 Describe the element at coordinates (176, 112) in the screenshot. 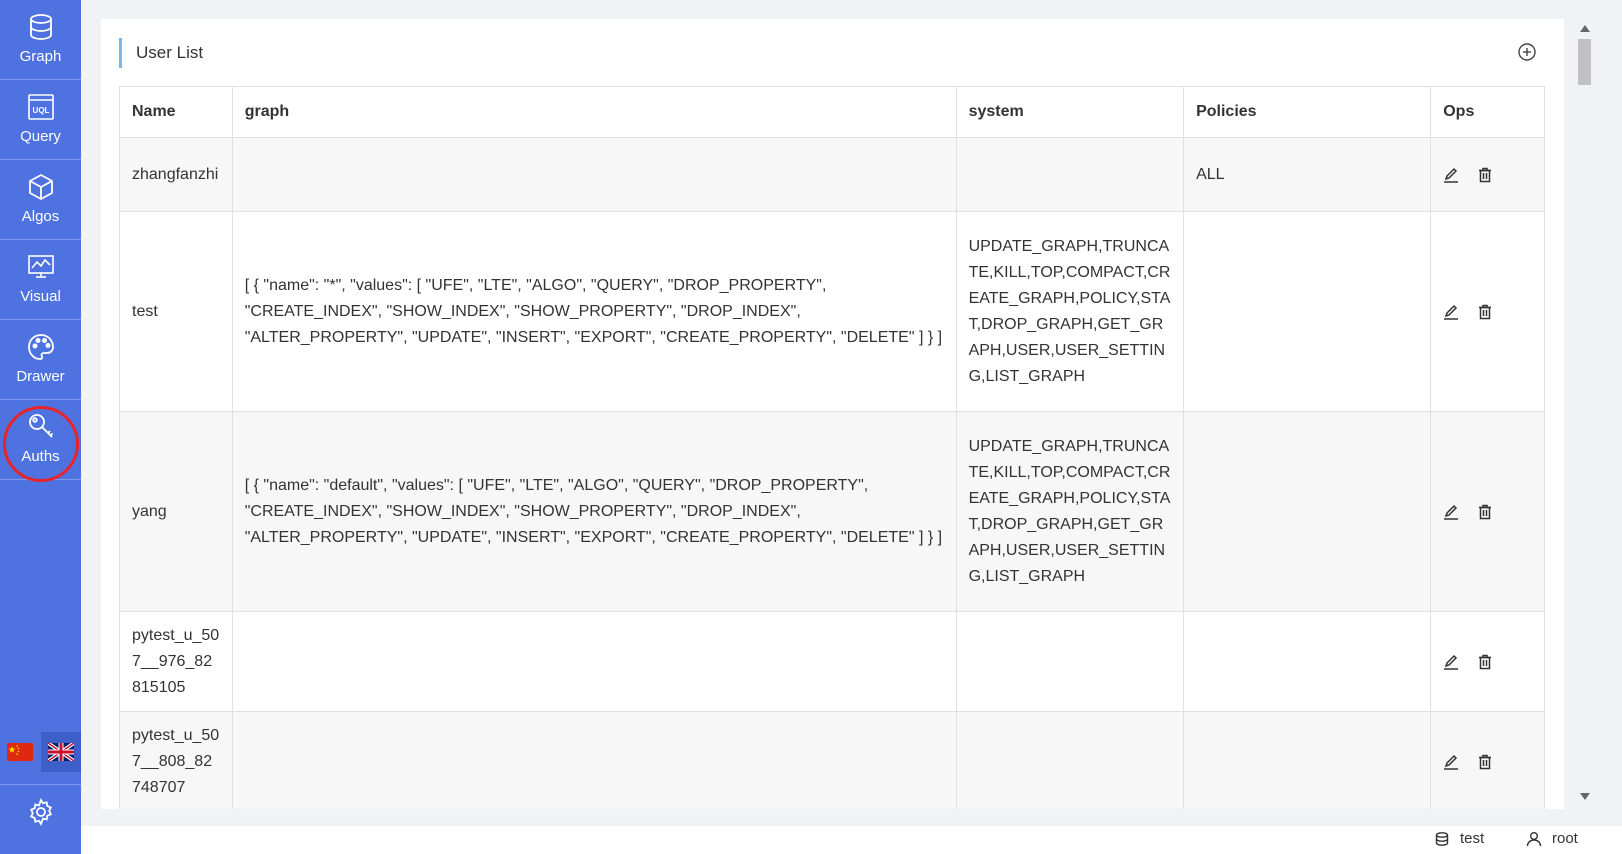

I see `column-header-name: Name` at that location.